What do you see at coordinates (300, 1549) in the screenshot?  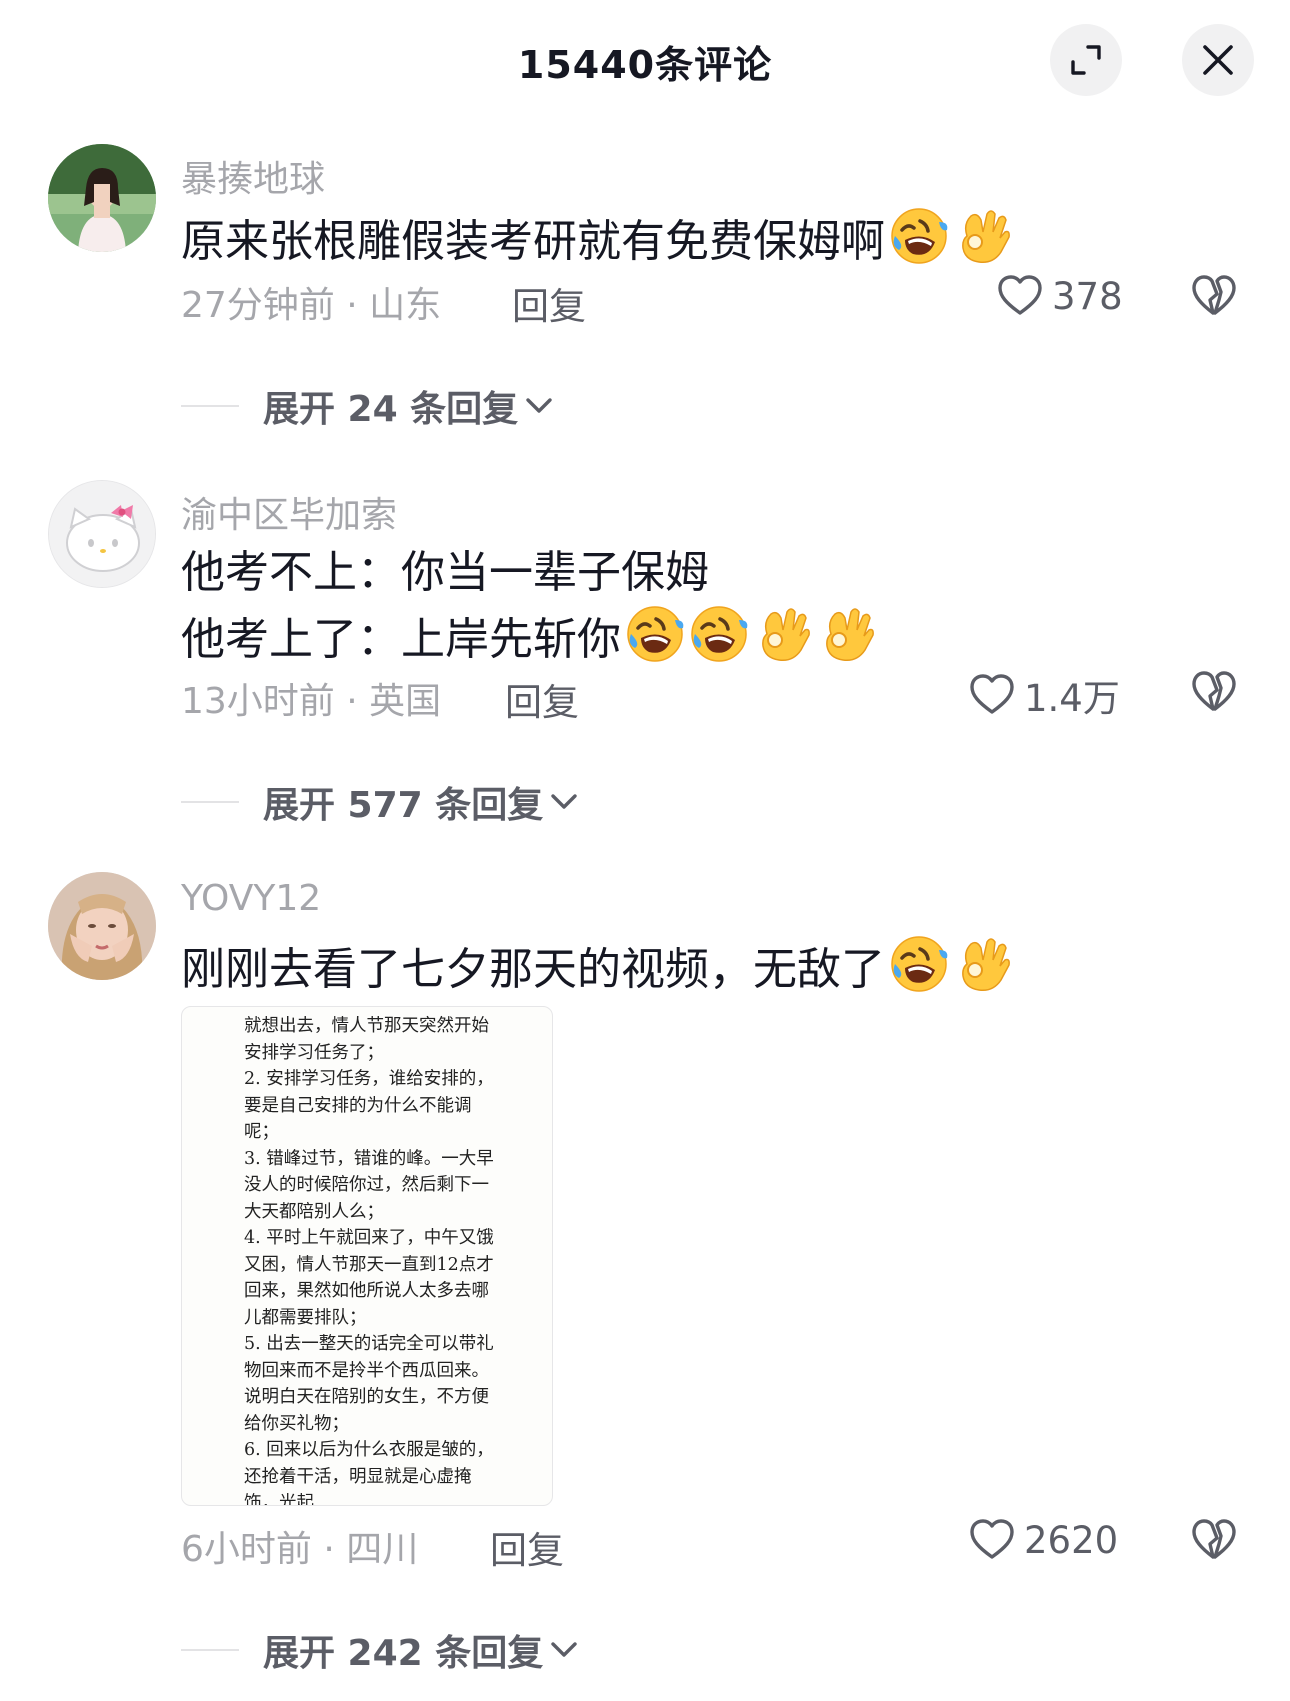 I see `comment-meta: 6小时前 · 四川` at bounding box center [300, 1549].